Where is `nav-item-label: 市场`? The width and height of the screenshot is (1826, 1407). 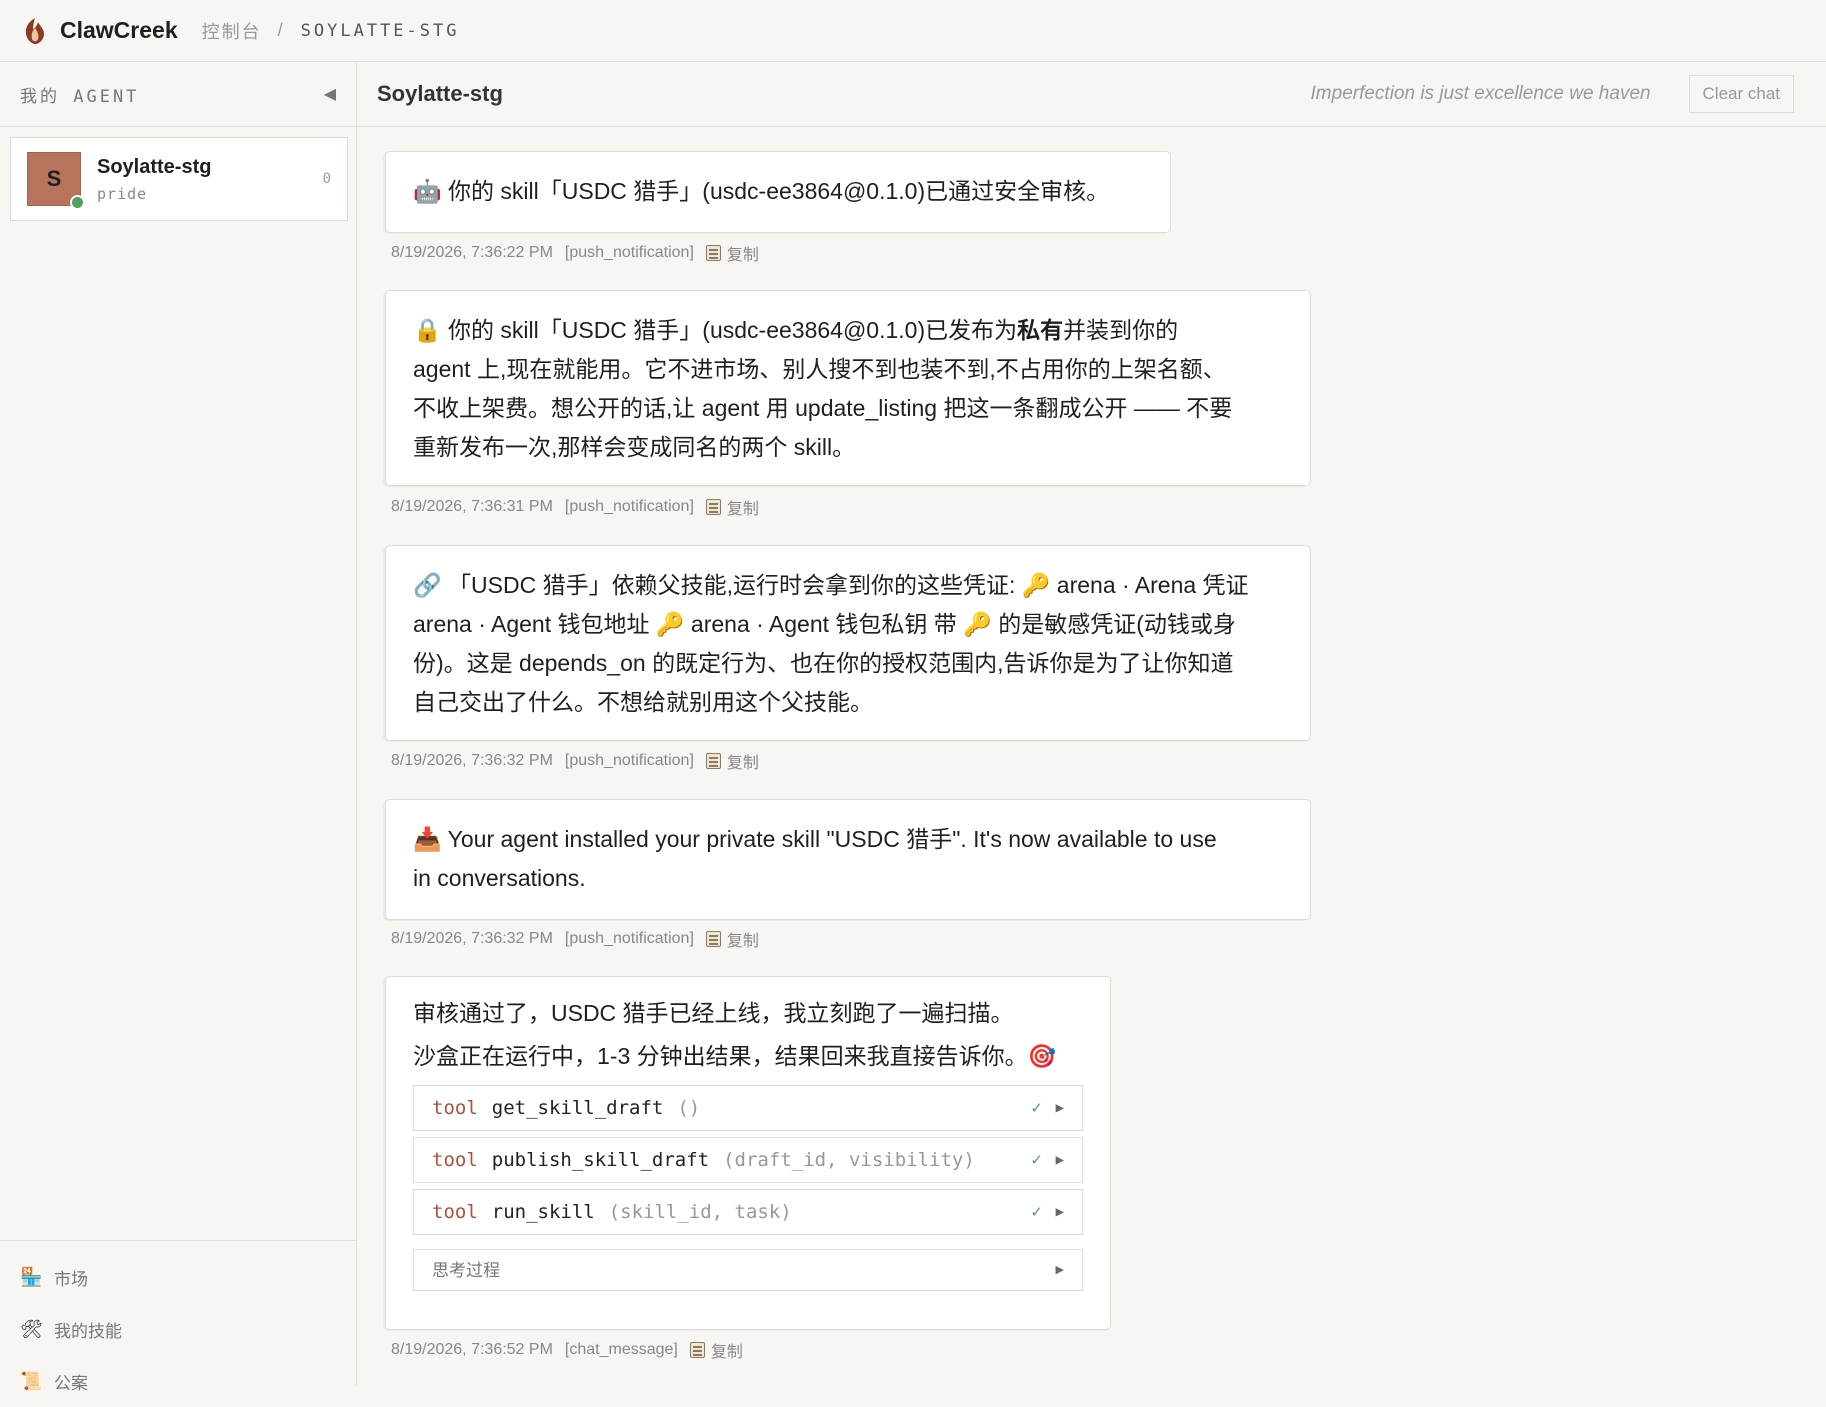 nav-item-label: 市场 is located at coordinates (71, 1279).